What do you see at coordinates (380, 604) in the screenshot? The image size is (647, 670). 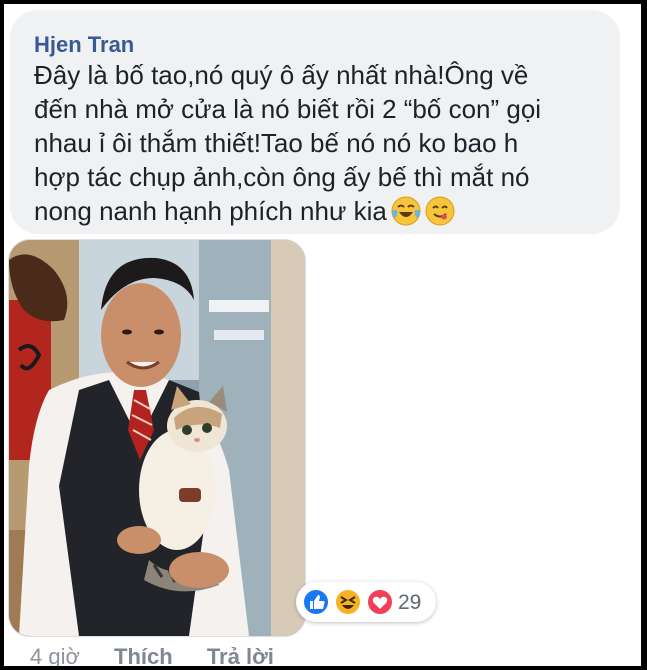 I see `love-icon` at bounding box center [380, 604].